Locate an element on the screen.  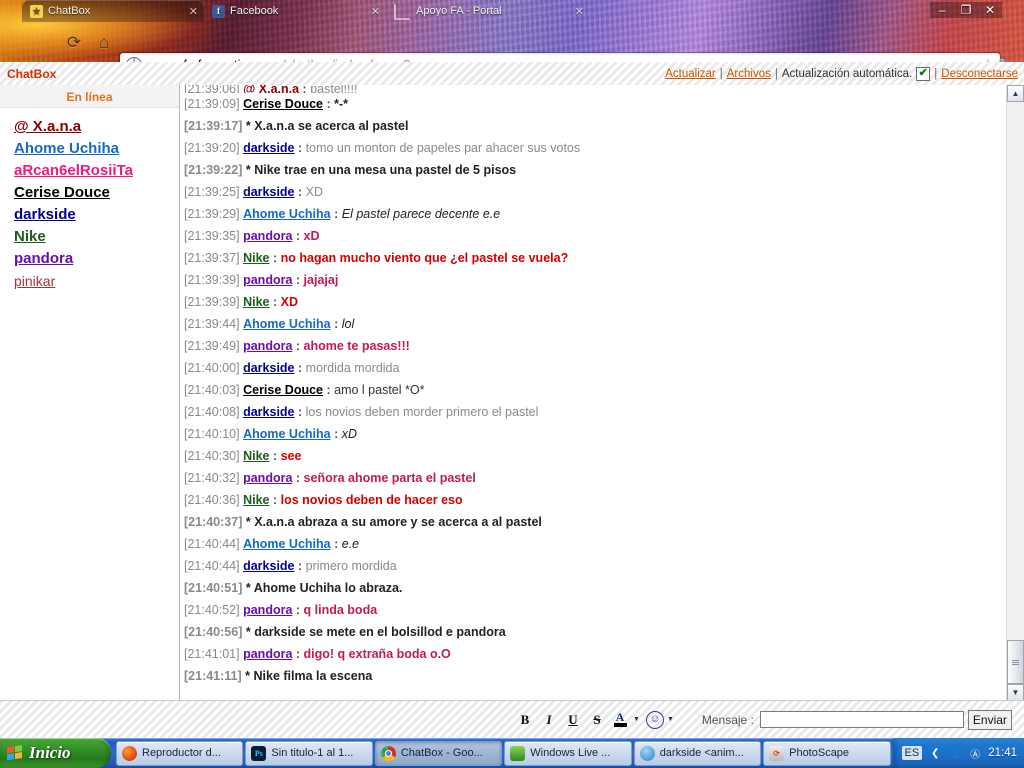
online-user: @ X.a.n.a is located at coordinates (96, 127).